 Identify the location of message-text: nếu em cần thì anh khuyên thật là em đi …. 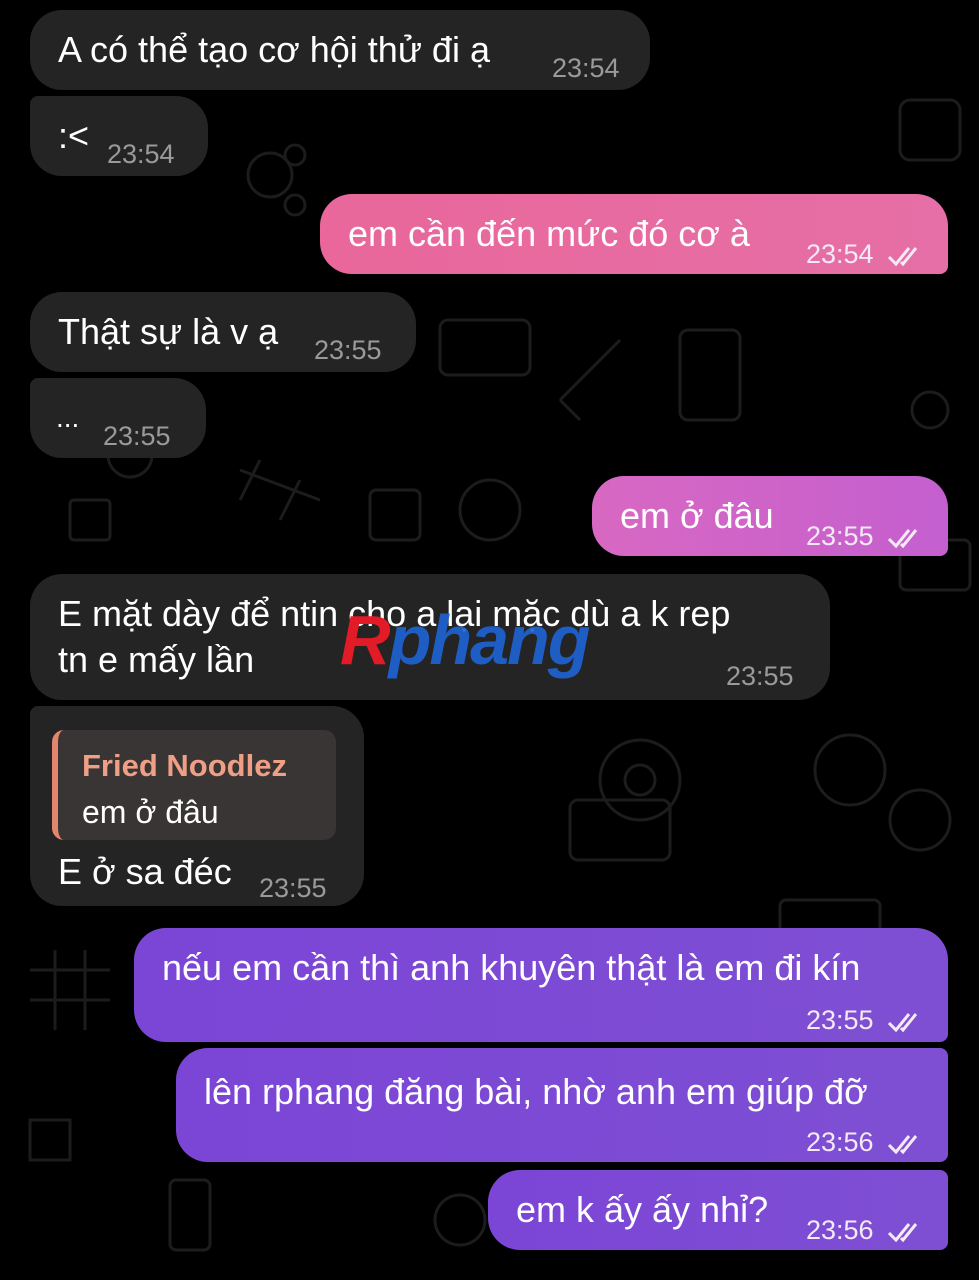
(511, 967).